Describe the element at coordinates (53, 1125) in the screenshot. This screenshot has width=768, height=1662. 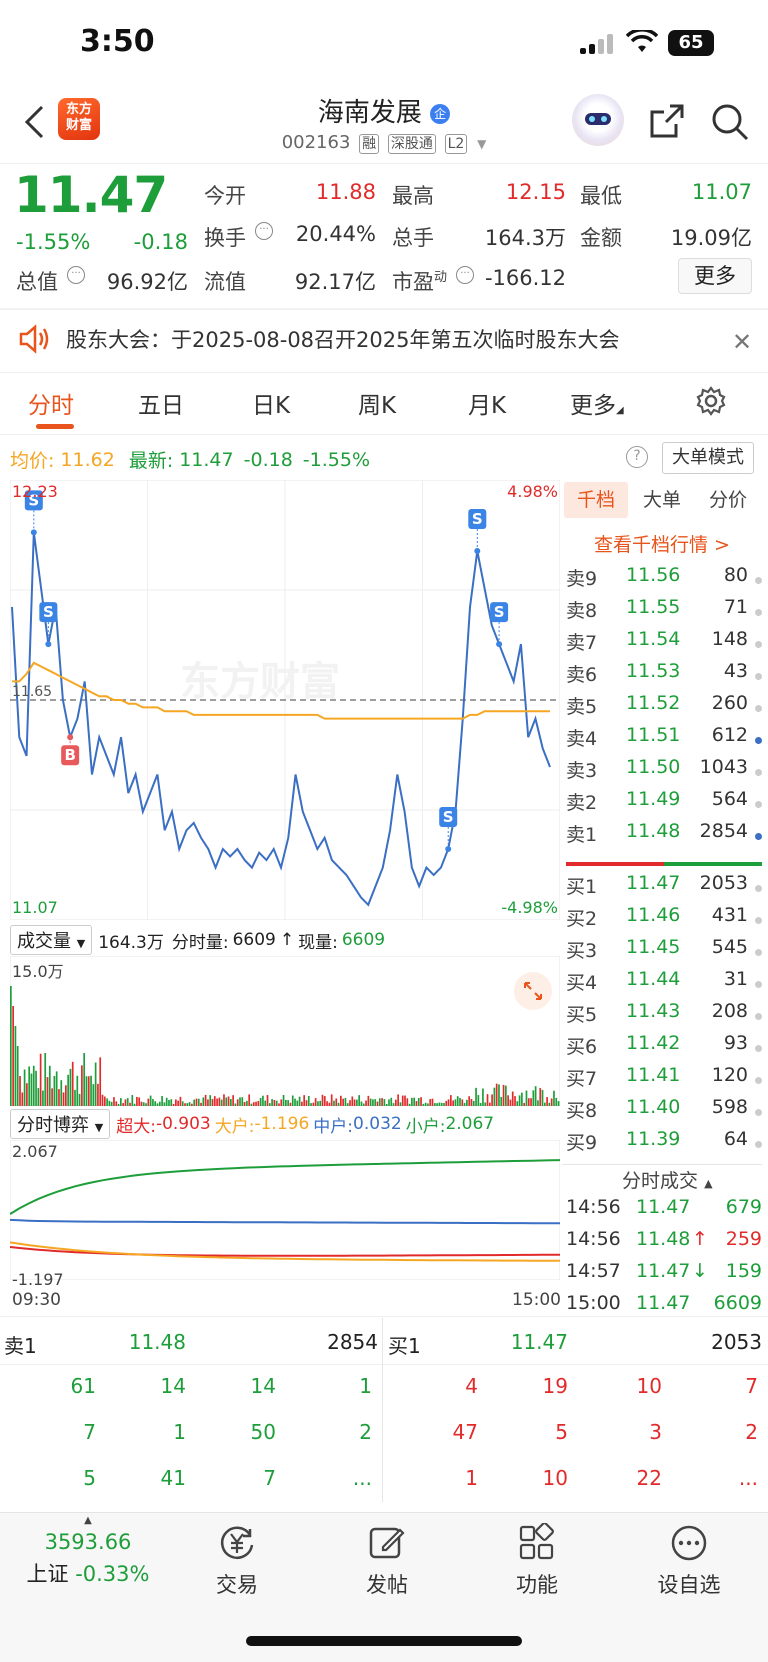
I see `fund-flow-selector-label: 分时博弈` at that location.